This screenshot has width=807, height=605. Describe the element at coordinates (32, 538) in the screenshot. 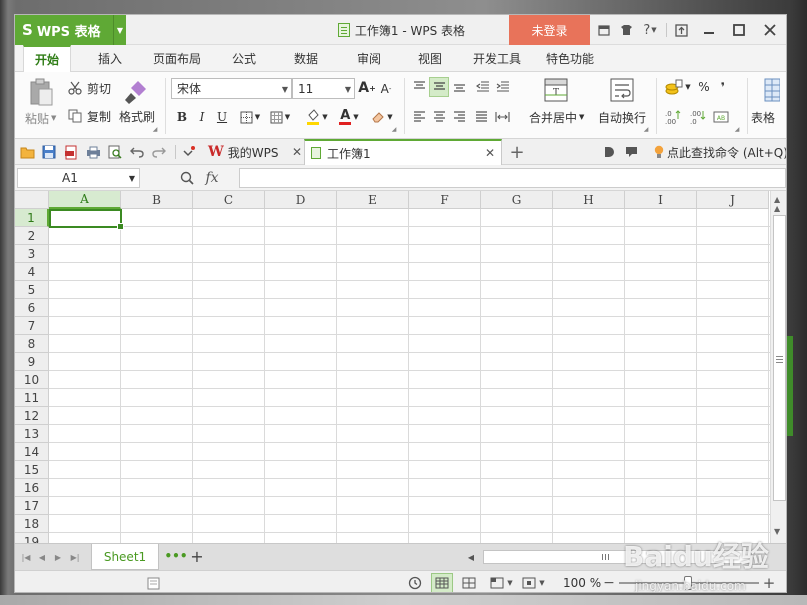

I see `row-header-19: 19` at that location.